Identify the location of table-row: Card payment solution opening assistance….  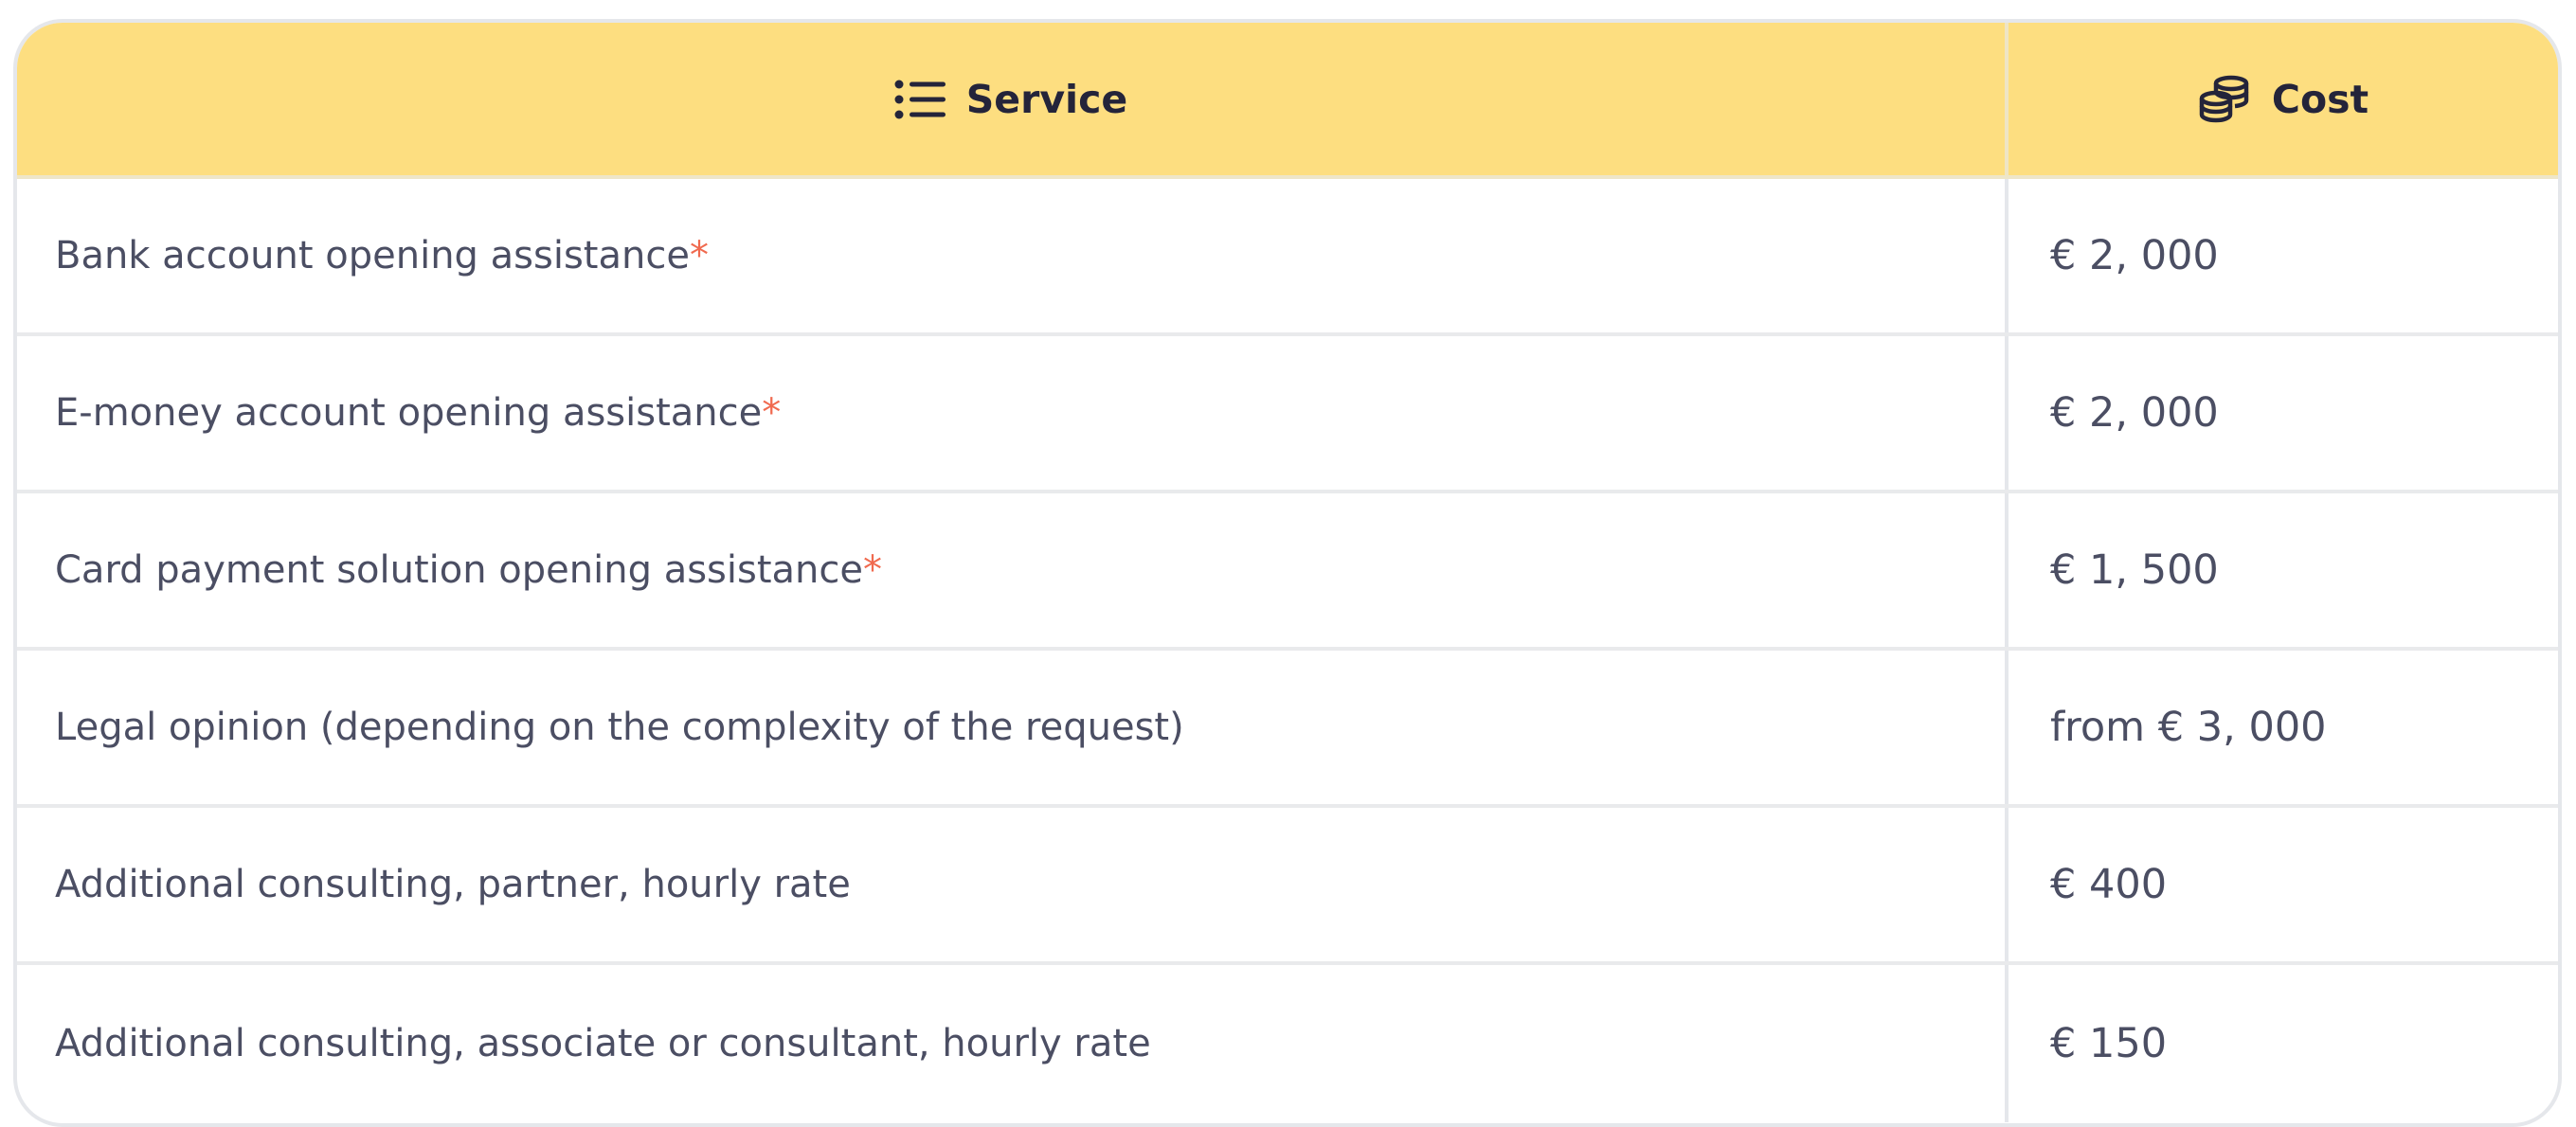
(1287, 572).